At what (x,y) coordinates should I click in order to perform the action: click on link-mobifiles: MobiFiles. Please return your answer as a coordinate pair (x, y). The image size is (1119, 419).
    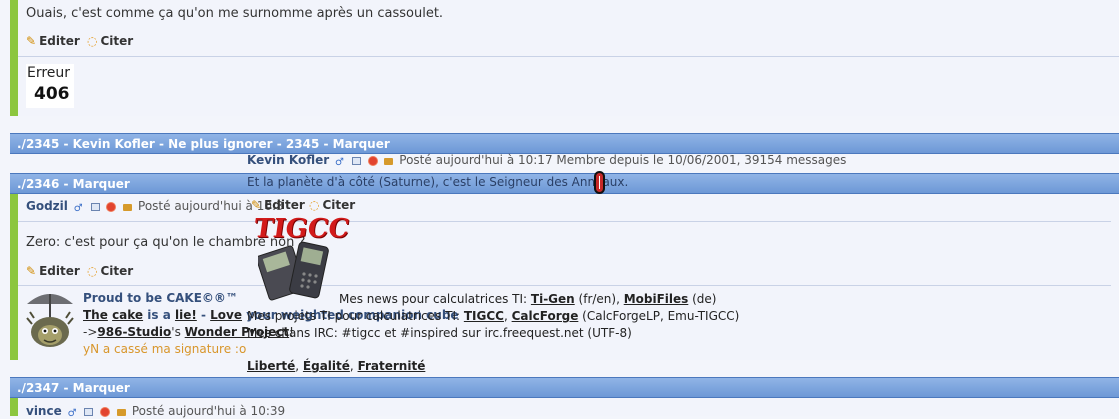
    Looking at the image, I should click on (656, 299).